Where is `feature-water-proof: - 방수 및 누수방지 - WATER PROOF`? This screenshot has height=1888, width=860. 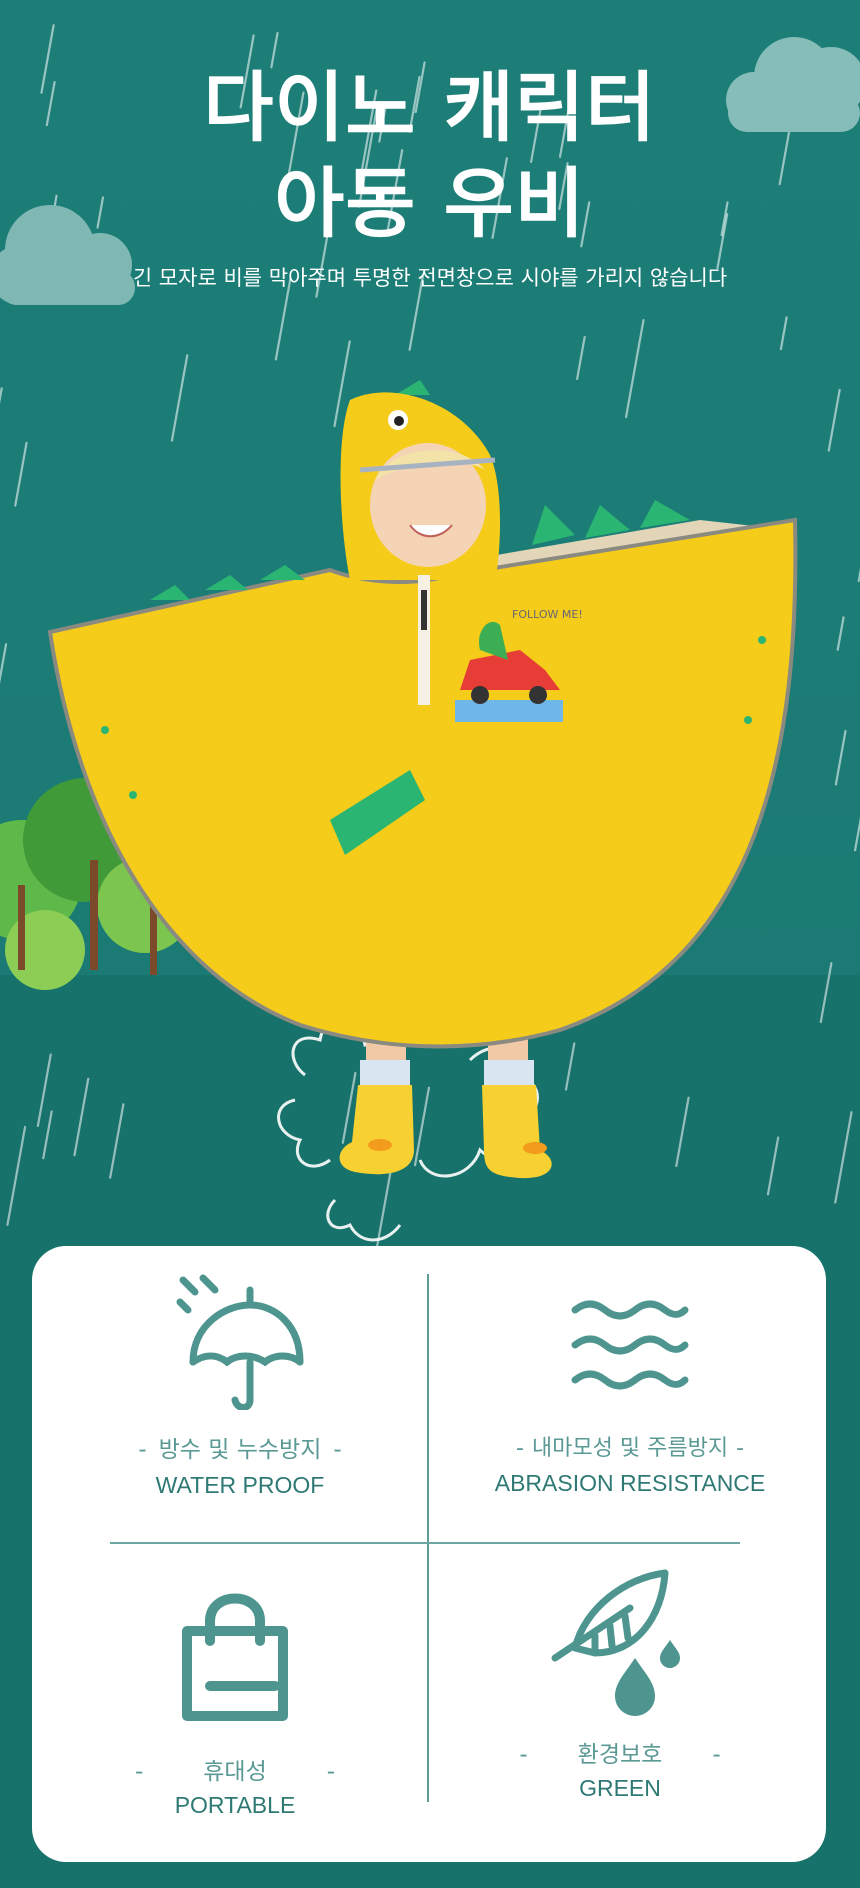 feature-water-proof: - 방수 및 누수방지 - WATER PROOF is located at coordinates (240, 1384).